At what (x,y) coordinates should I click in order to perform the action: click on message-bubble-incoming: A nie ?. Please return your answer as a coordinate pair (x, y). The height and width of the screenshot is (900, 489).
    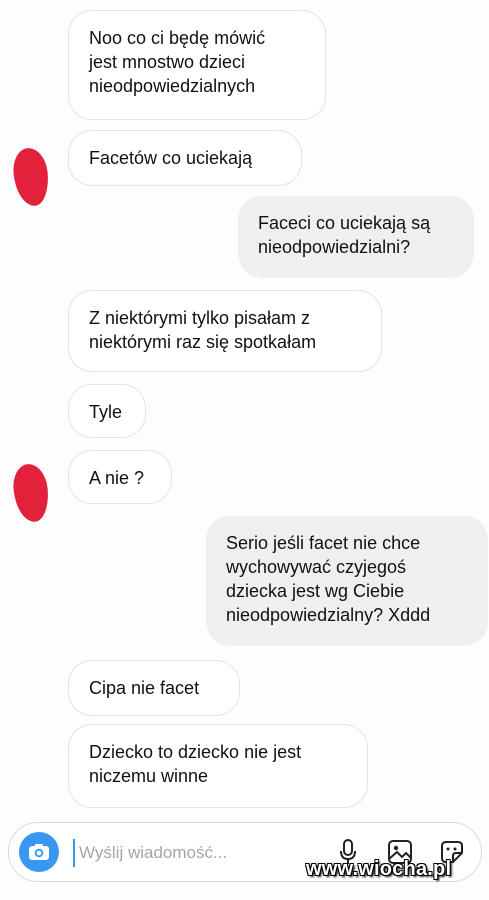
    Looking at the image, I should click on (120, 477).